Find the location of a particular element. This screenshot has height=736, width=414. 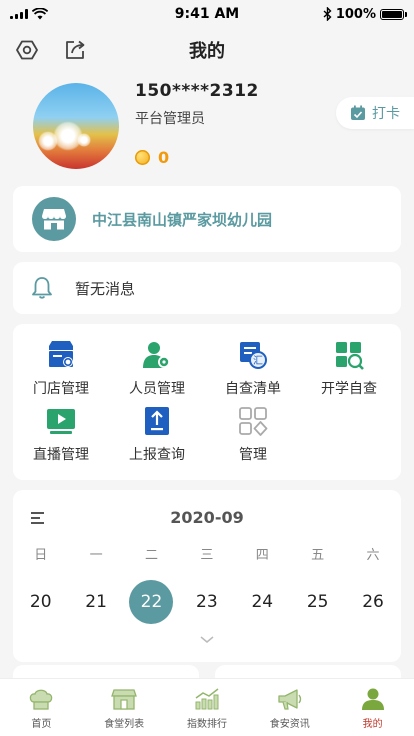

calendar-day: 21 is located at coordinates (95, 602).